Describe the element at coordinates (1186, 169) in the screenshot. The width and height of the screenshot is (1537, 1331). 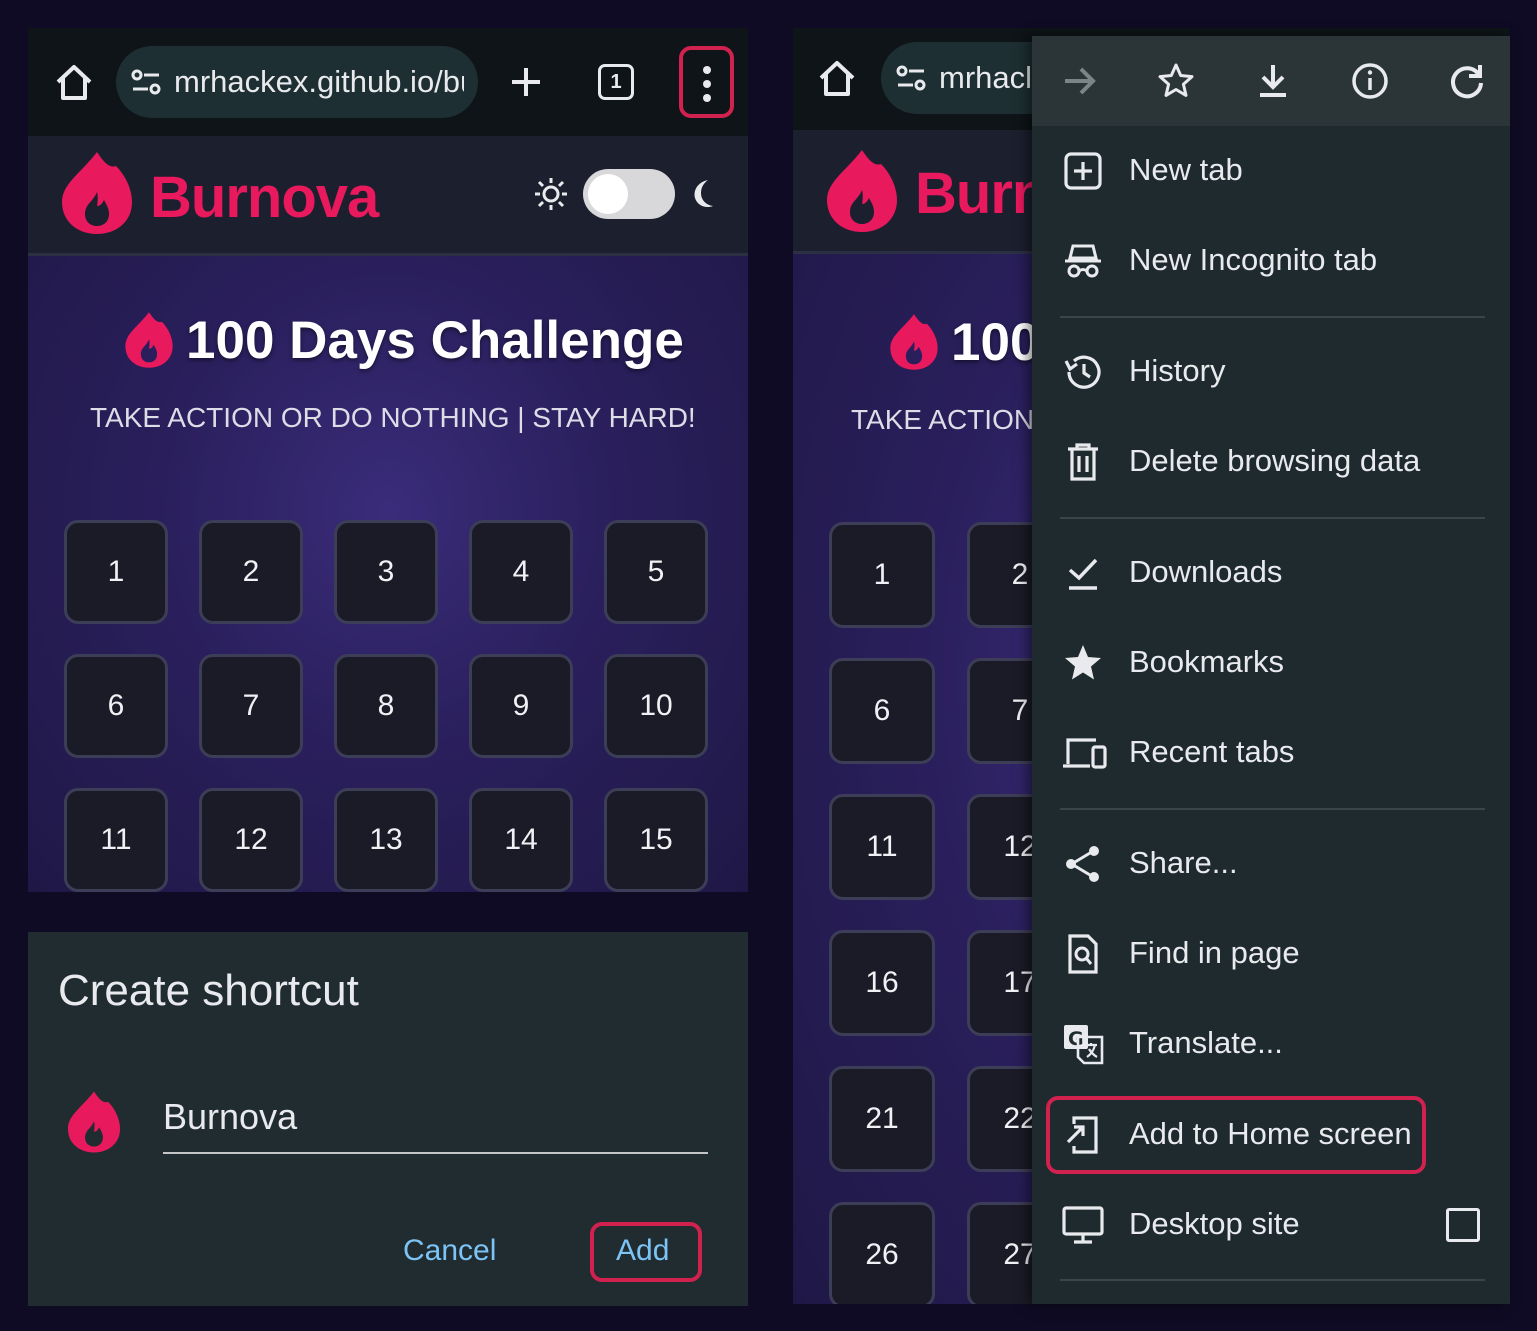
I see `menu-item-label: New tab` at that location.